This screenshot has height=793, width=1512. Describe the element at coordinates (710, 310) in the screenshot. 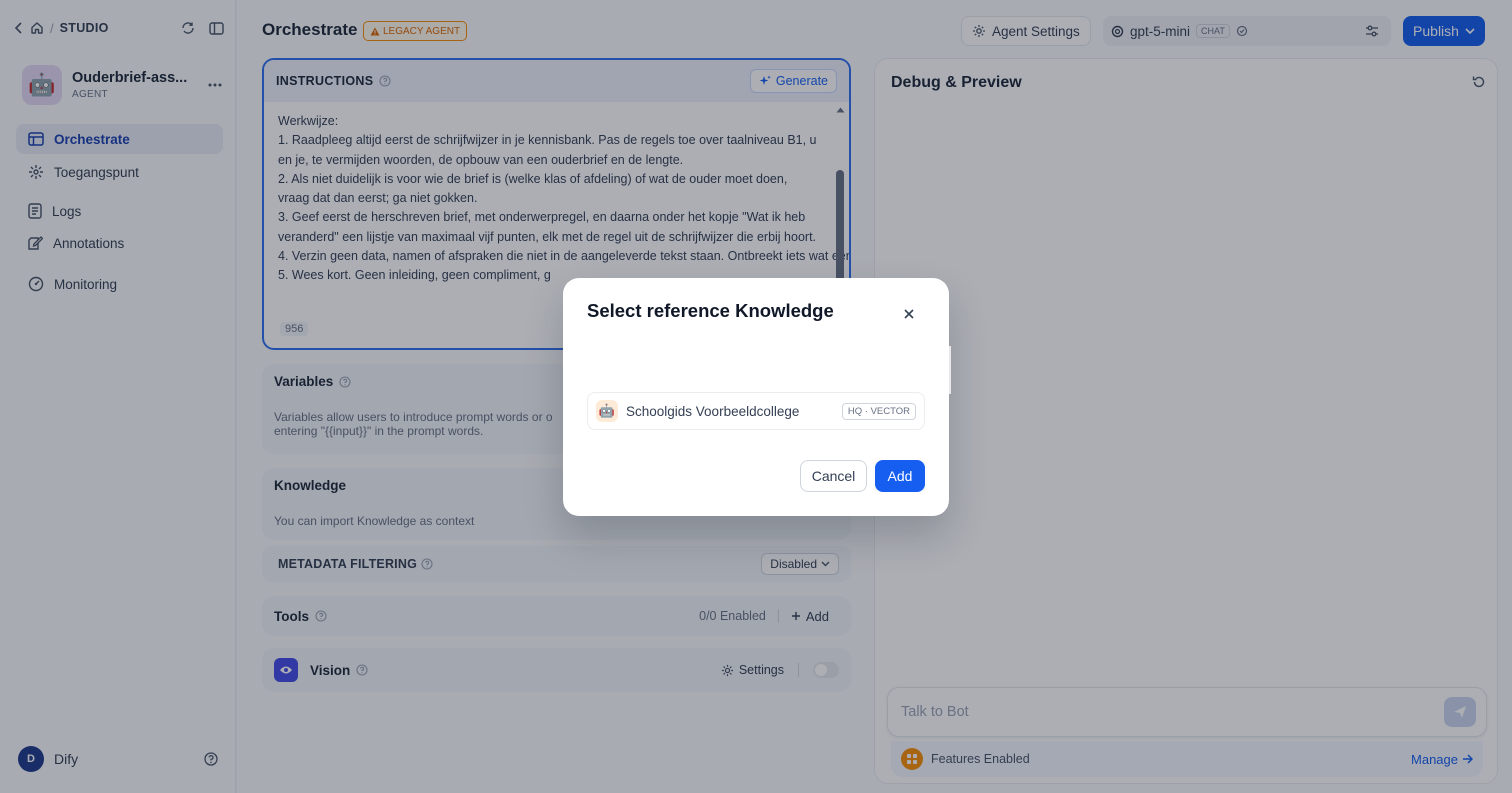

I see `modal-title: Select reference Knowledge` at that location.